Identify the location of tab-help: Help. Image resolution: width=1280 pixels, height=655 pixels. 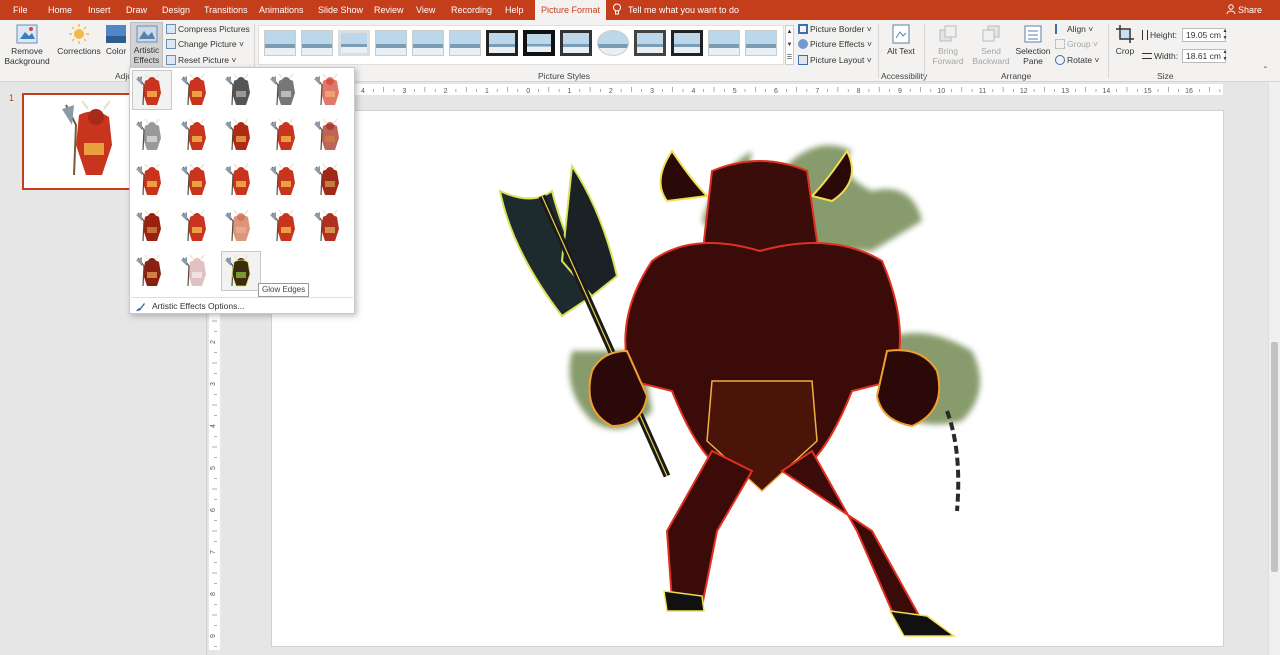
(514, 10).